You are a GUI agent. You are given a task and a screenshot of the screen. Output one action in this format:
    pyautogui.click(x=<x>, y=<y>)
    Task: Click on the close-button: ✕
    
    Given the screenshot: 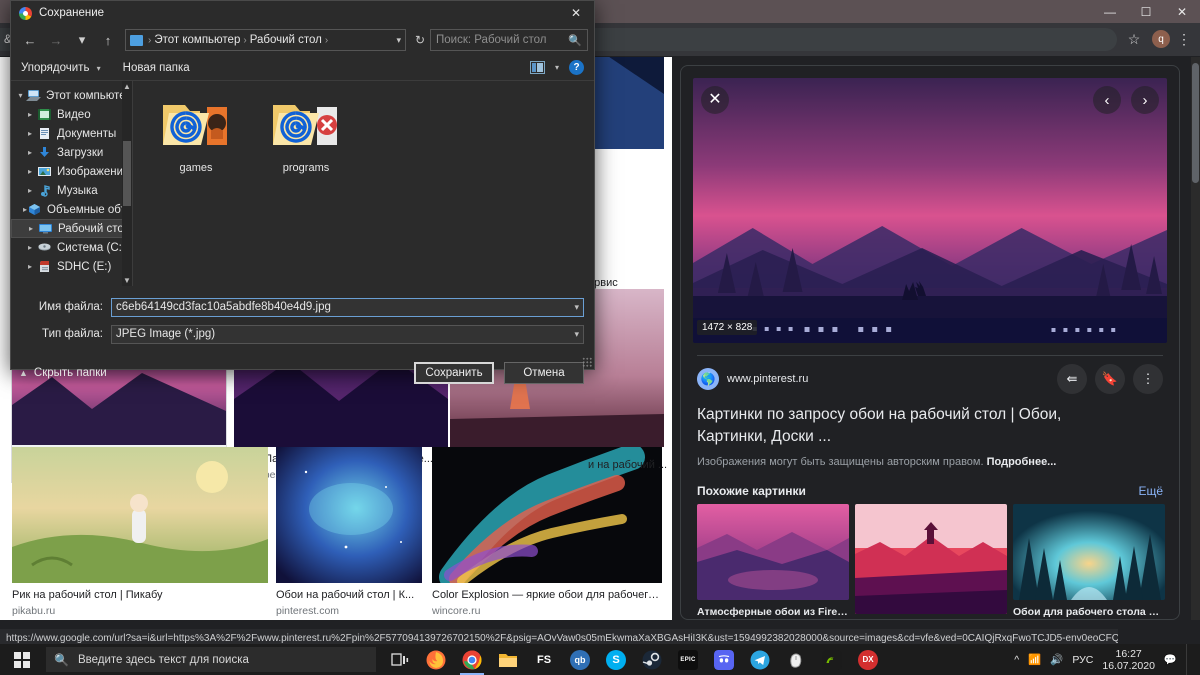 What is the action you would take?
    pyautogui.click(x=1182, y=11)
    